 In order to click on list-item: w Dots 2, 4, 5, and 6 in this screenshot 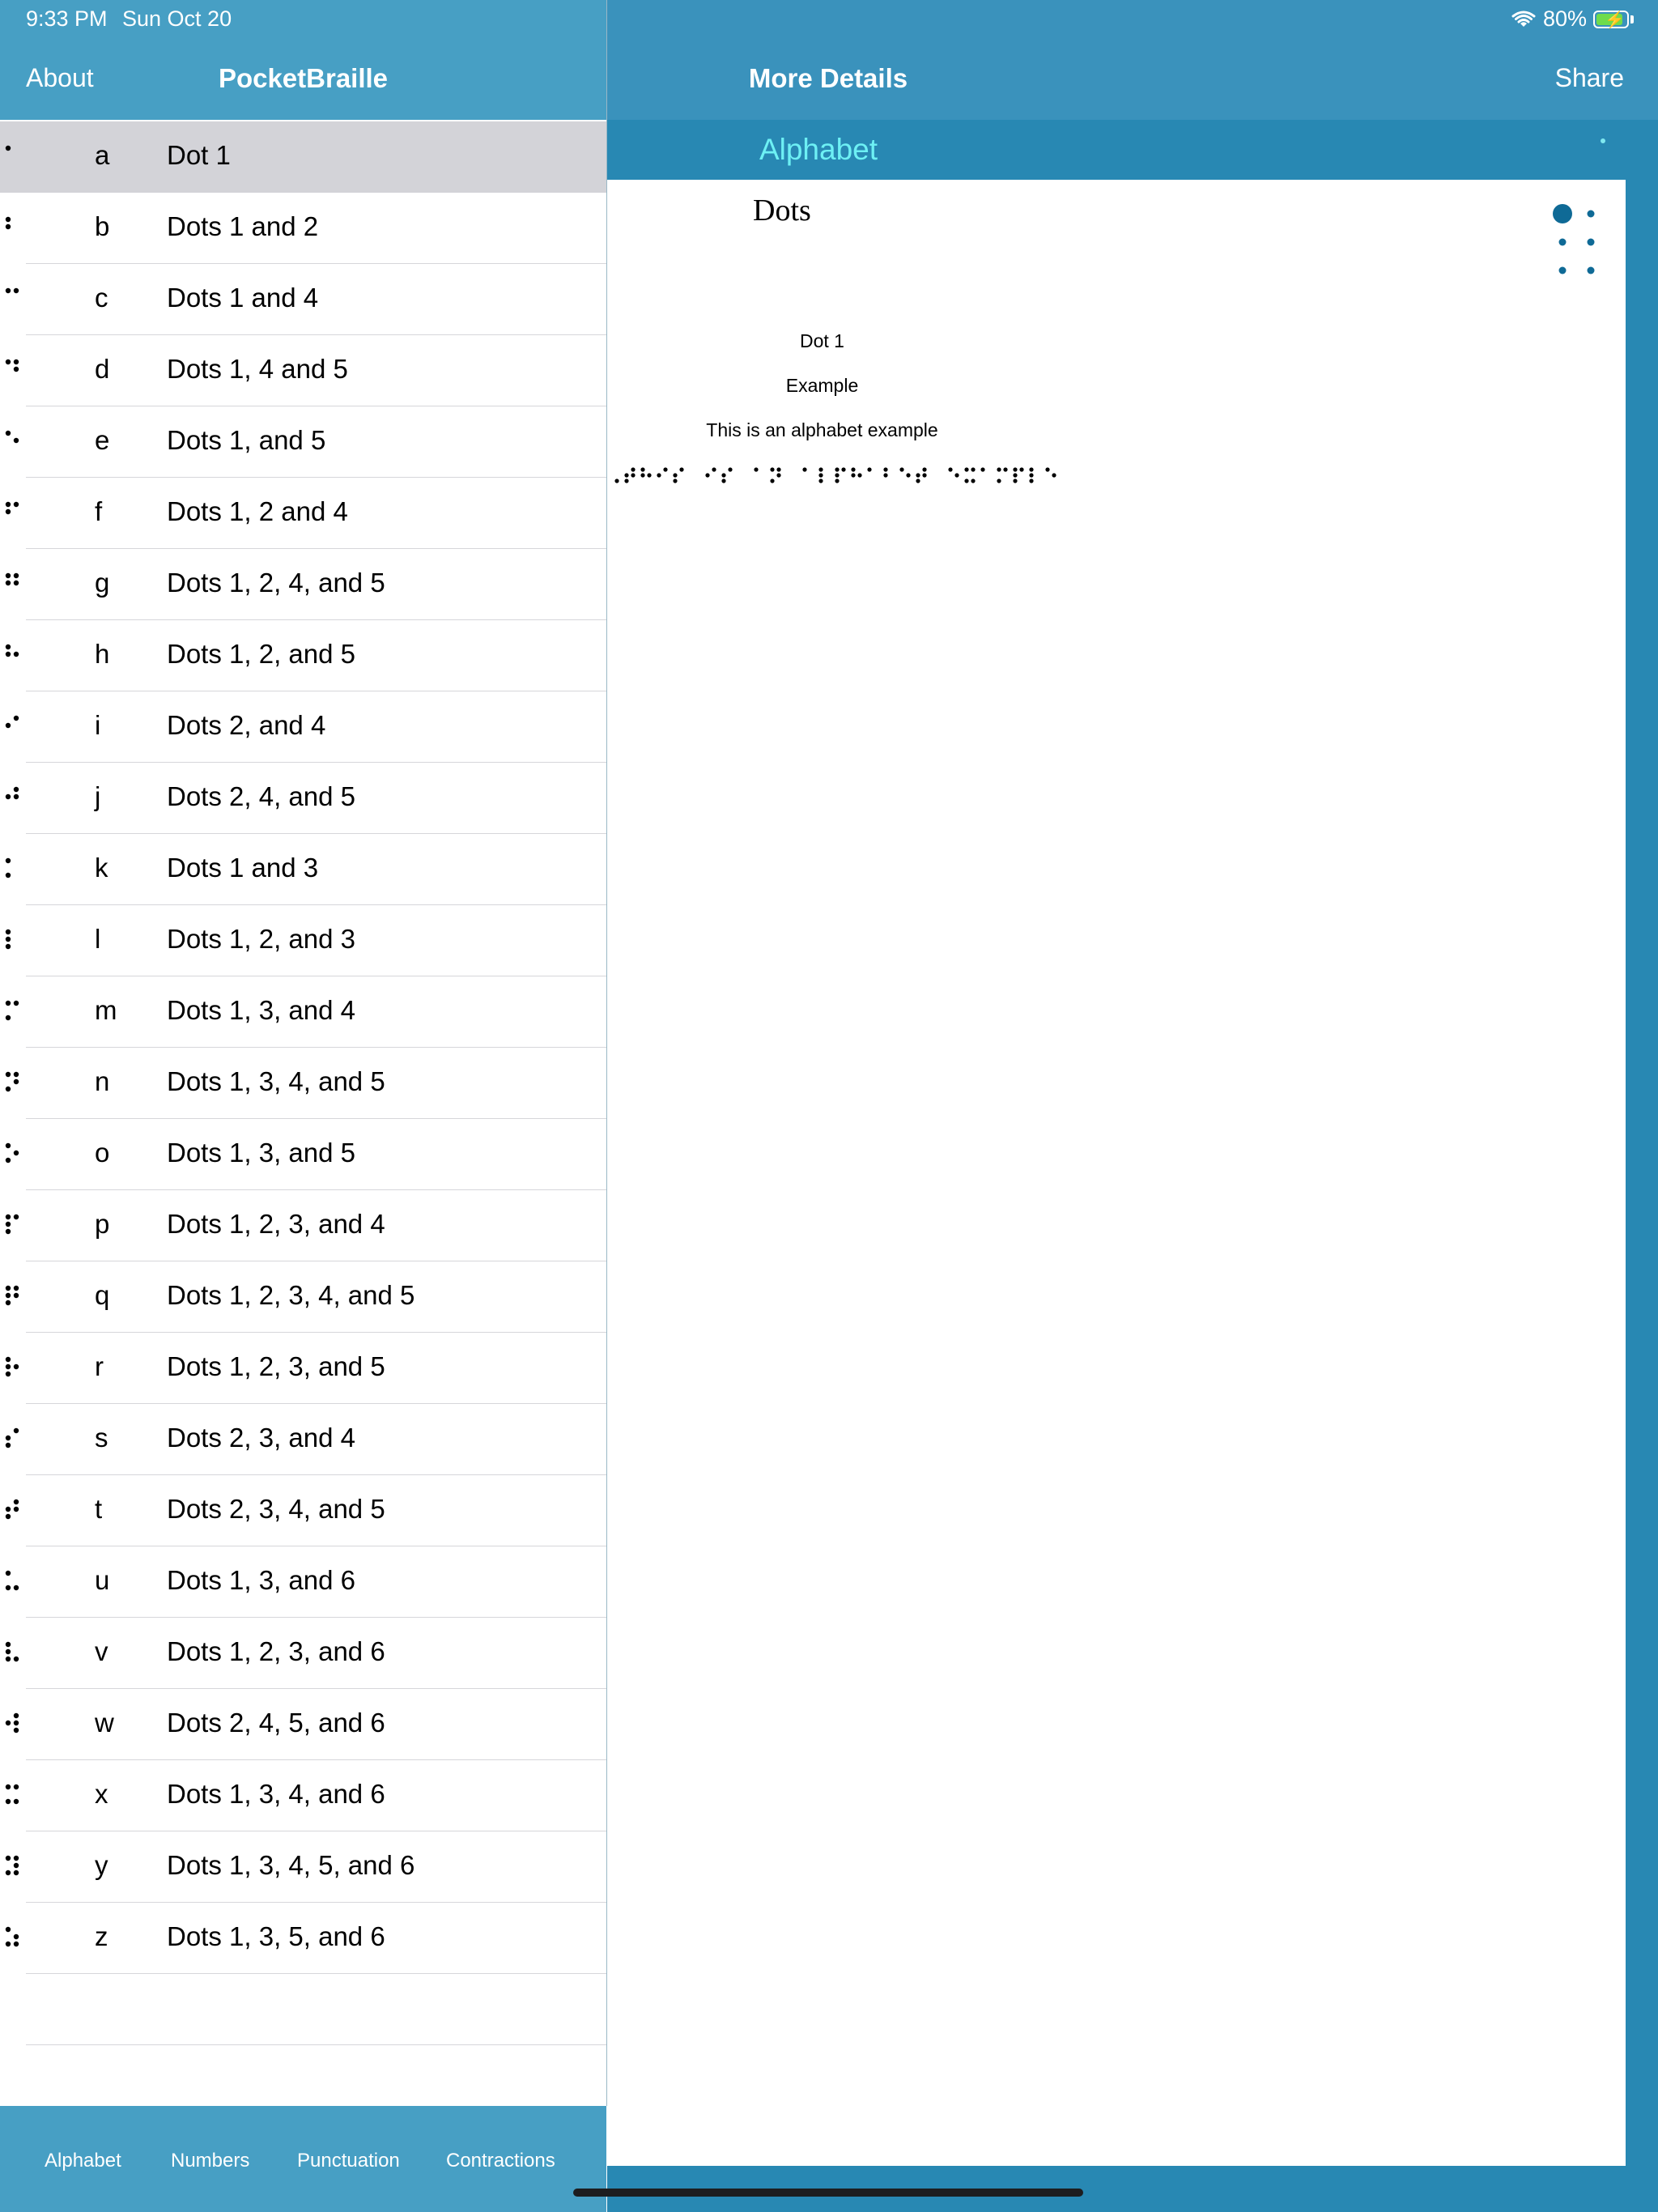, I will do `click(305, 1725)`.